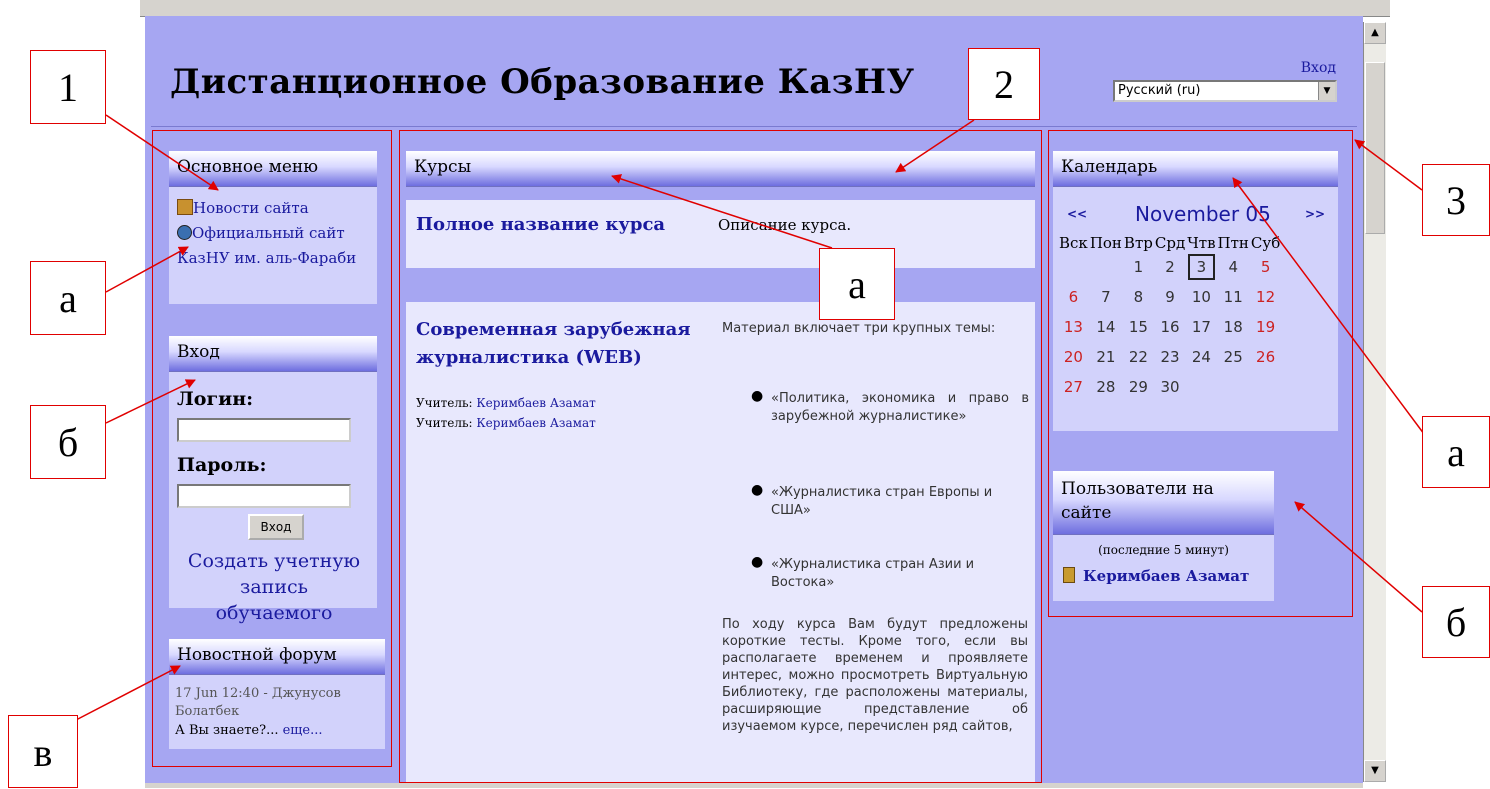 This screenshot has height=789, width=1490. What do you see at coordinates (43, 751) in the screenshot?
I see `annotation-label-v: в` at bounding box center [43, 751].